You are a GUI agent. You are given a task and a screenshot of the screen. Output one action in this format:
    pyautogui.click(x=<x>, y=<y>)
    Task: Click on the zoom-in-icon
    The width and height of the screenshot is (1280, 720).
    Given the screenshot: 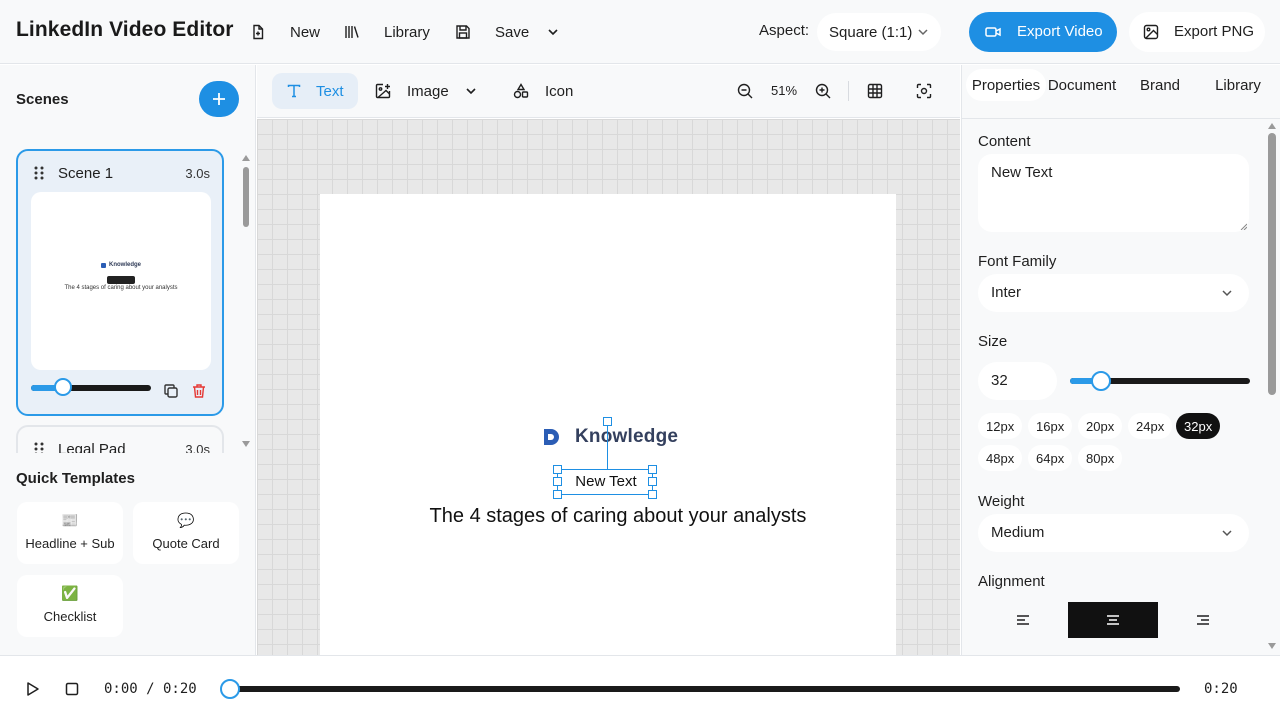 What is the action you would take?
    pyautogui.click(x=823, y=91)
    